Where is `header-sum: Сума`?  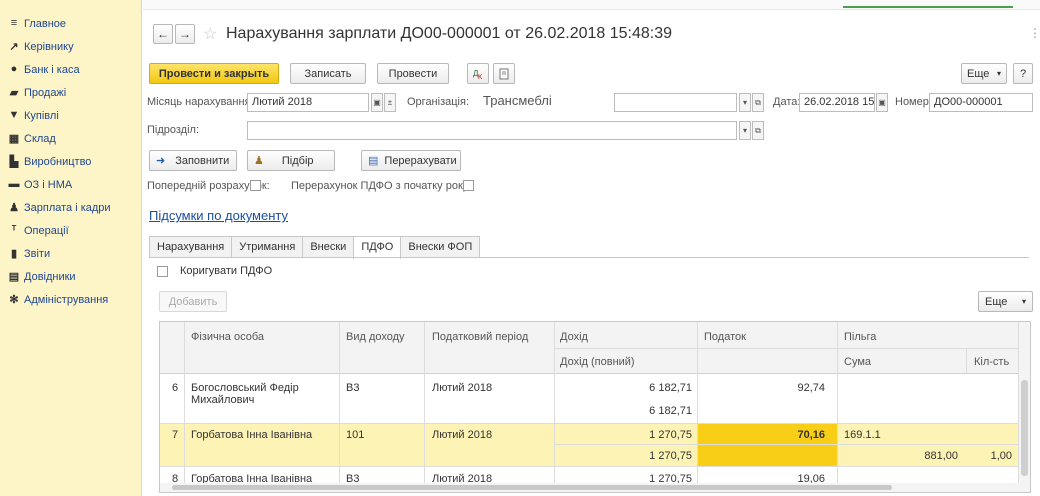
header-sum: Сума is located at coordinates (857, 362).